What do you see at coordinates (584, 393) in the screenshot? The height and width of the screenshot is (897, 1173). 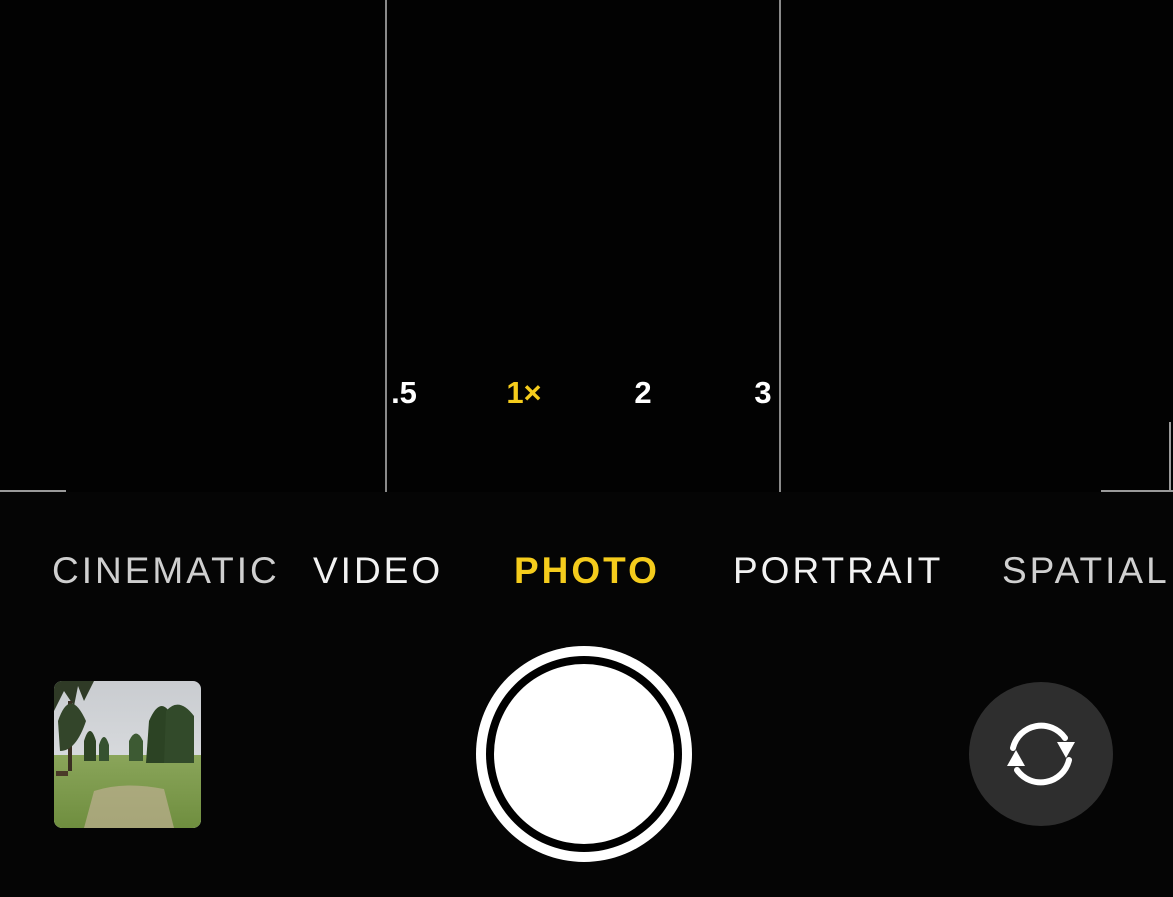 I see `zoom-selector: .5 1× 2 3` at bounding box center [584, 393].